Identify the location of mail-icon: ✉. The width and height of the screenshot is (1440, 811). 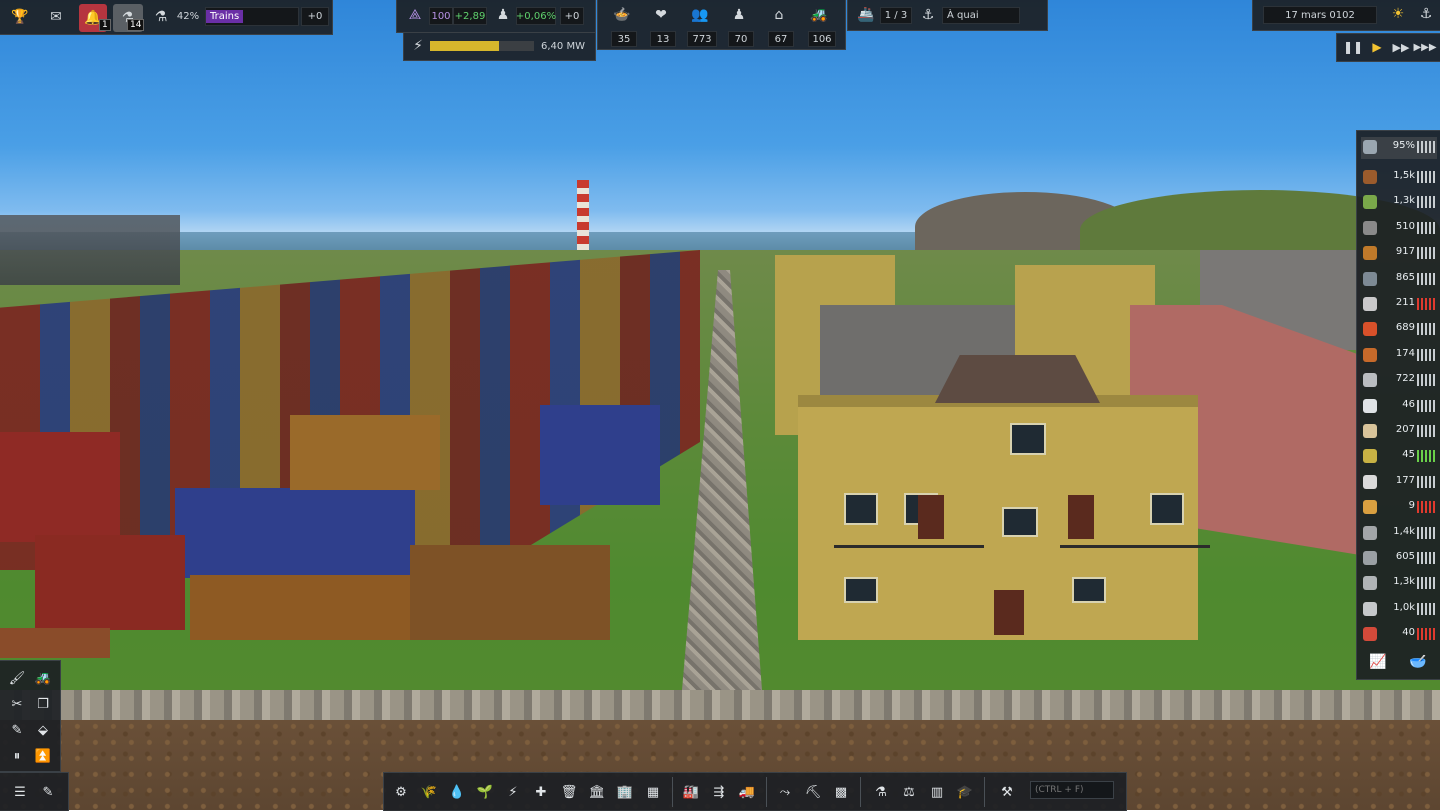
(56, 17).